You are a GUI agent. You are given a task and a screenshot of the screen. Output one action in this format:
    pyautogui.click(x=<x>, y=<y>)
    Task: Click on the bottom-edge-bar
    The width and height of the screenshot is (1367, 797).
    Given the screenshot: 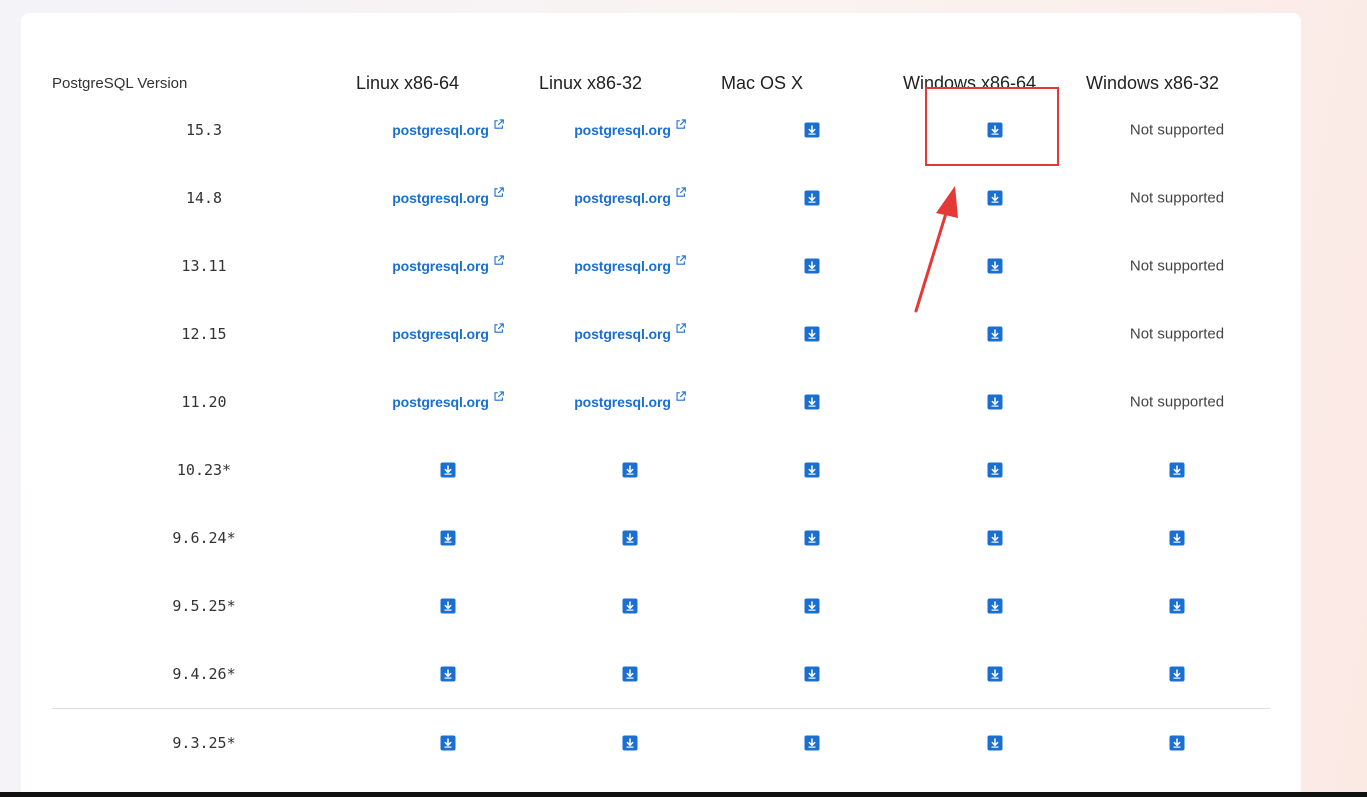 What is the action you would take?
    pyautogui.click(x=683, y=794)
    